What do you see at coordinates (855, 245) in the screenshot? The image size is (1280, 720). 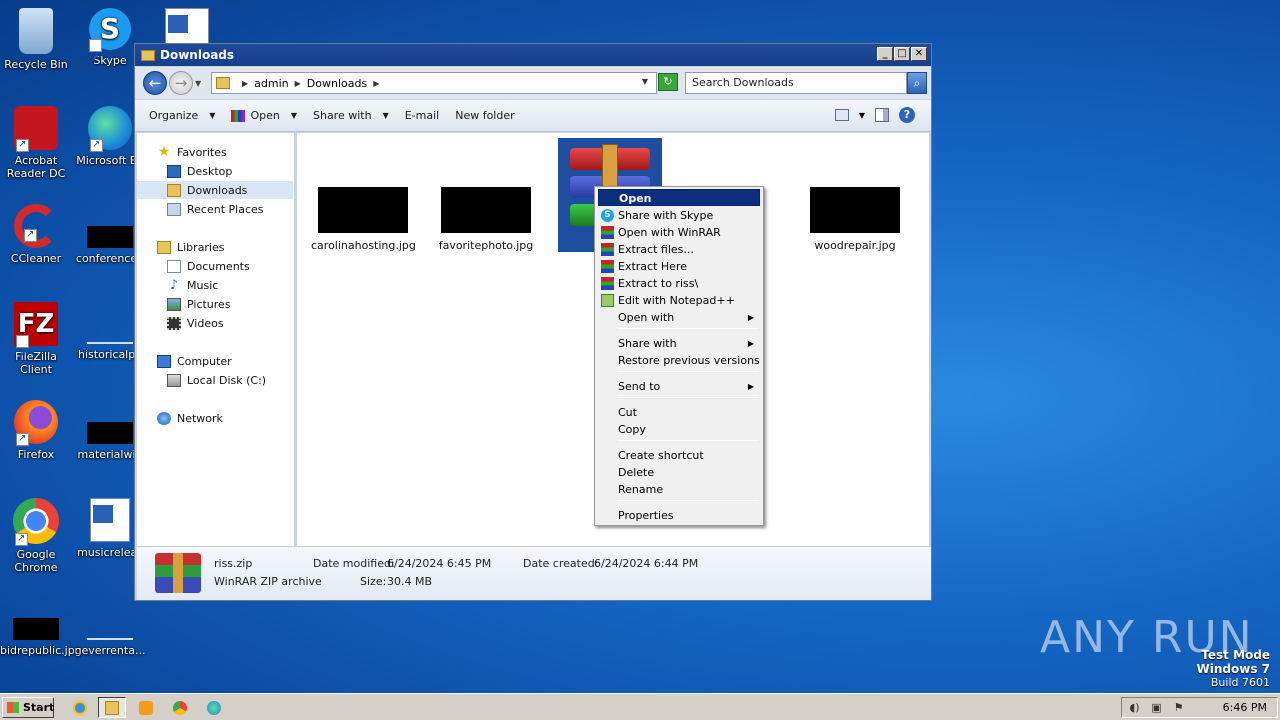 I see `file-name: woodrepair.jpg` at bounding box center [855, 245].